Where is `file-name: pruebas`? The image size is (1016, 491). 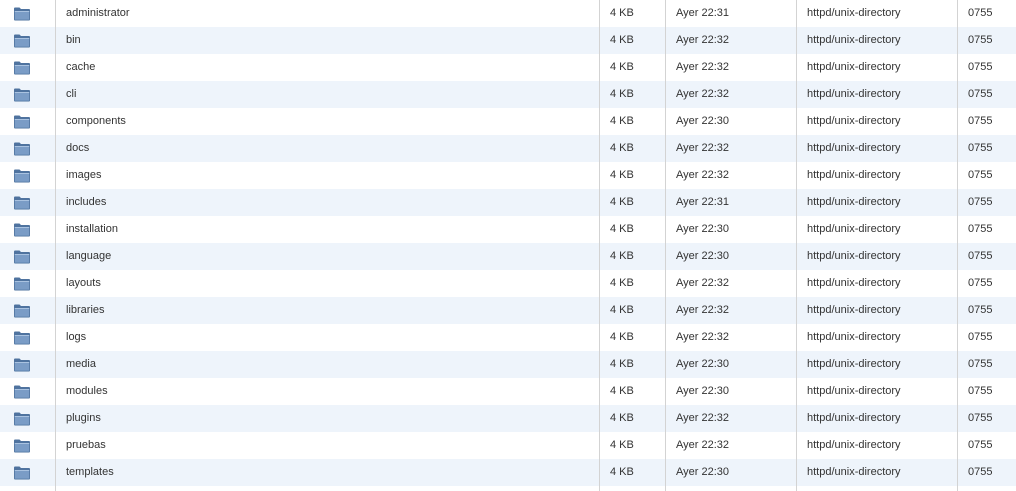 file-name: pruebas is located at coordinates (331, 445).